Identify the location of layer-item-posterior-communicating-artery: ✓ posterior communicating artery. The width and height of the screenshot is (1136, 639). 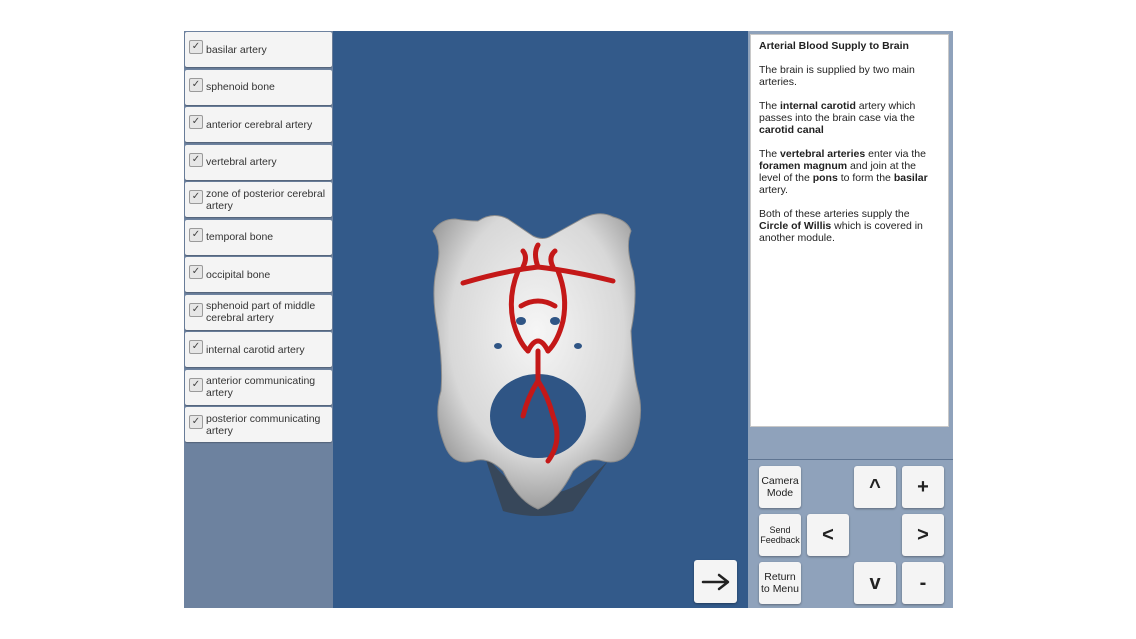
(258, 424).